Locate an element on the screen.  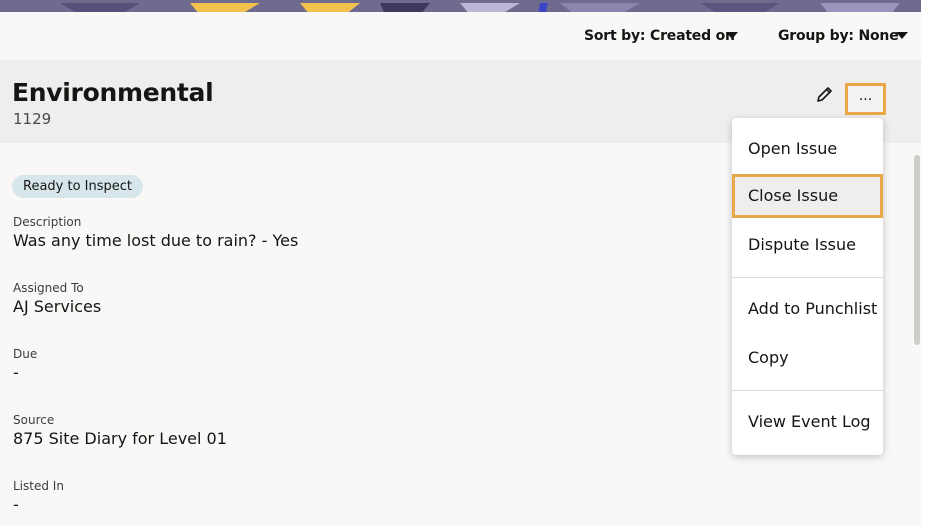
menu-item-copy: Copy is located at coordinates (807, 358).